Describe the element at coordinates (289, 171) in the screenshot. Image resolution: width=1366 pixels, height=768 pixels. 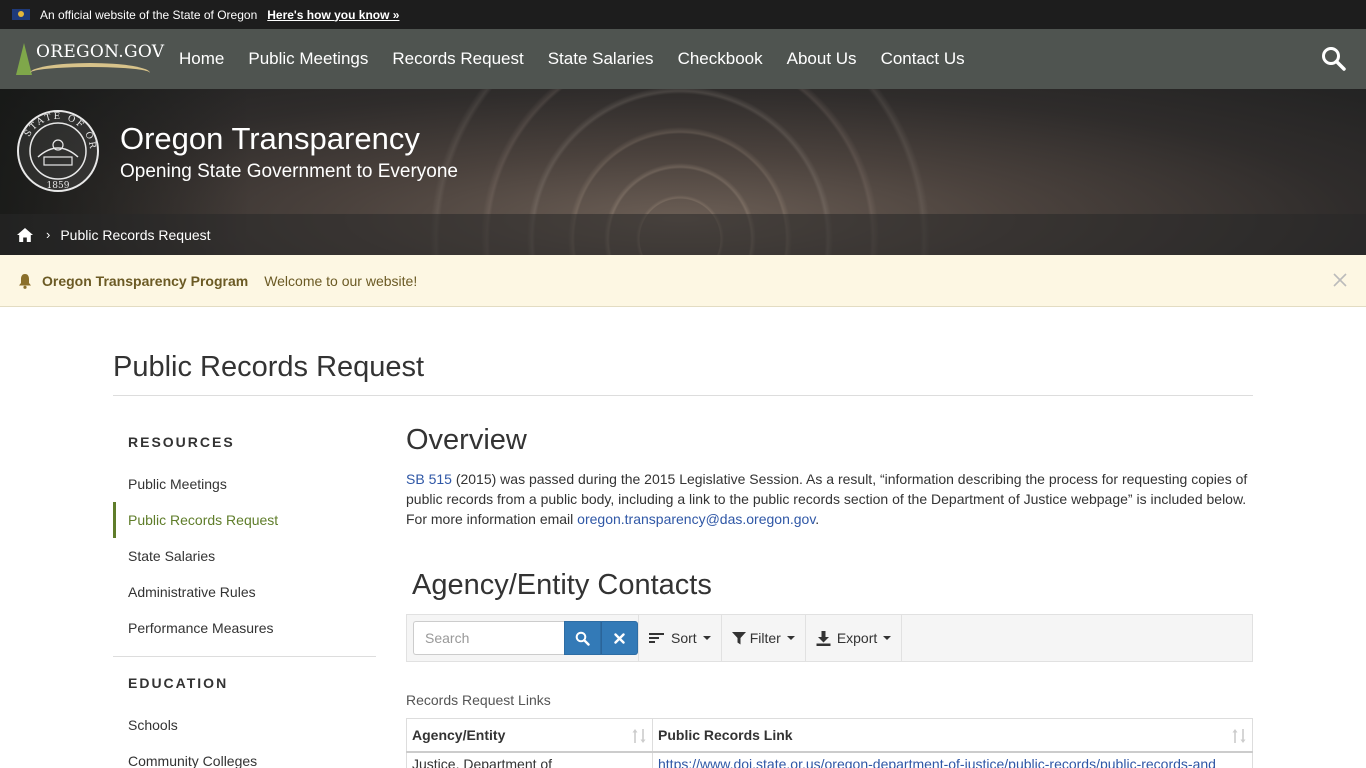
I see `site-subtitle: Opening State Government to Everyone` at that location.